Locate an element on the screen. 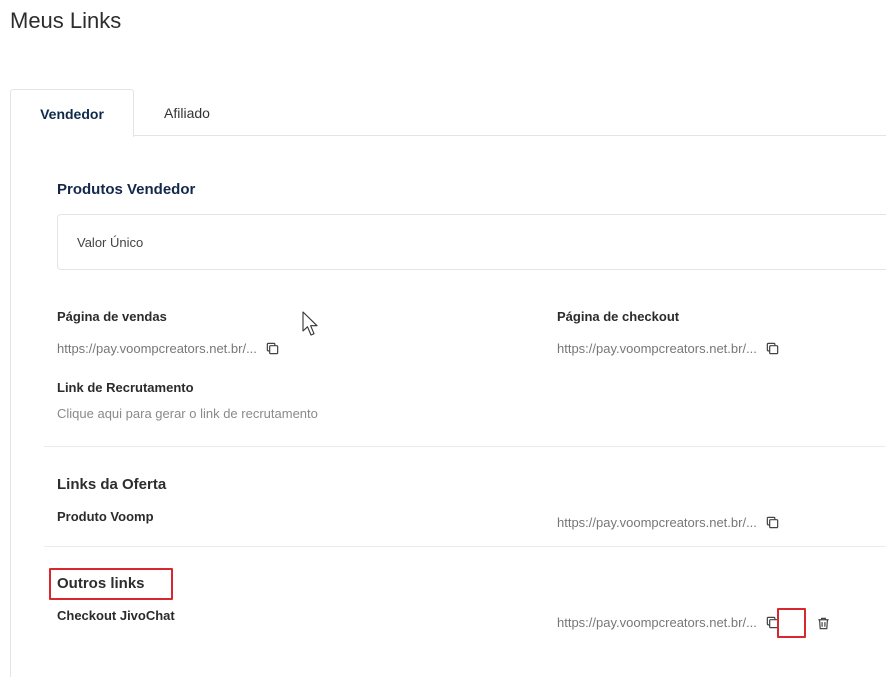  label-produto-voomp: Produto Voomp is located at coordinates (105, 516).